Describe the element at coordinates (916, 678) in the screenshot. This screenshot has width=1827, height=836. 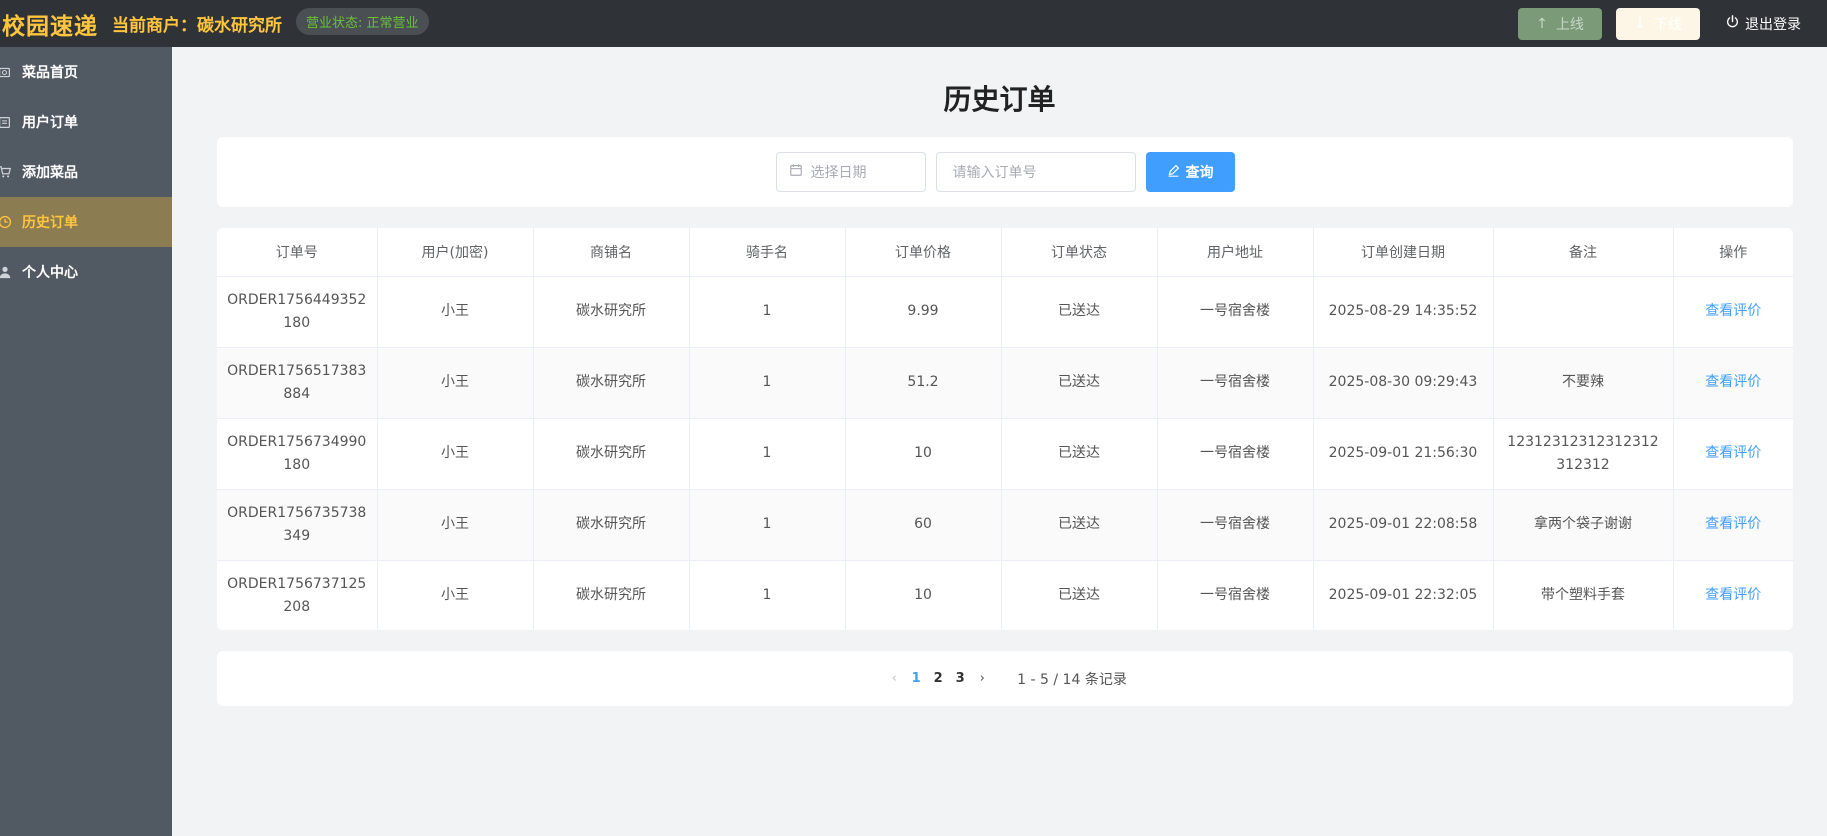
I see `page-1-button: 1` at that location.